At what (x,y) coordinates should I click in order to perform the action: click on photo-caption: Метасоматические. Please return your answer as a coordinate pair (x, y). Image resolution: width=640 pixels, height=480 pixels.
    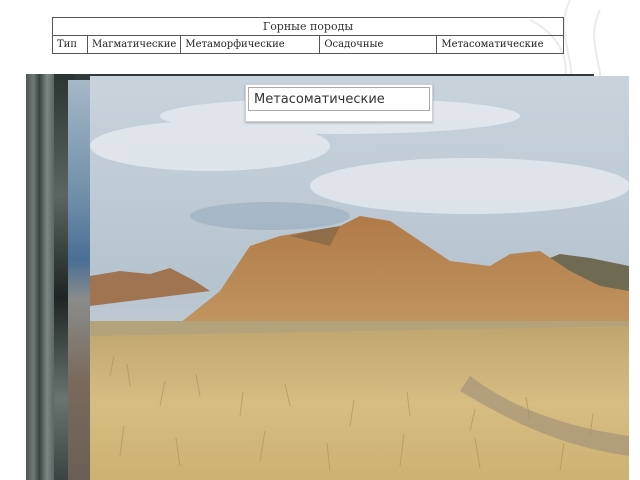
    Looking at the image, I should click on (339, 103).